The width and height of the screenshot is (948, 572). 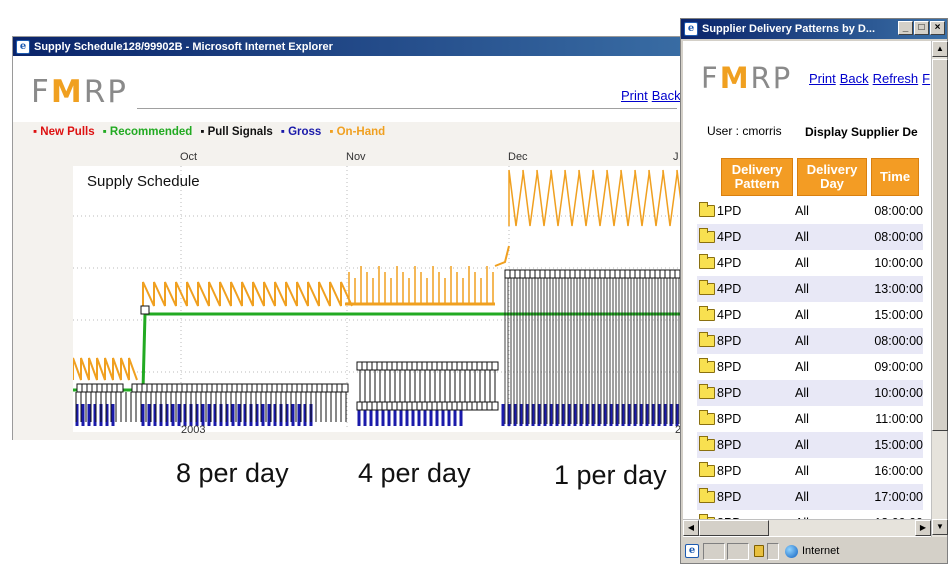 What do you see at coordinates (810, 289) in the screenshot?
I see `table-row: 4PD All 13:00:00` at bounding box center [810, 289].